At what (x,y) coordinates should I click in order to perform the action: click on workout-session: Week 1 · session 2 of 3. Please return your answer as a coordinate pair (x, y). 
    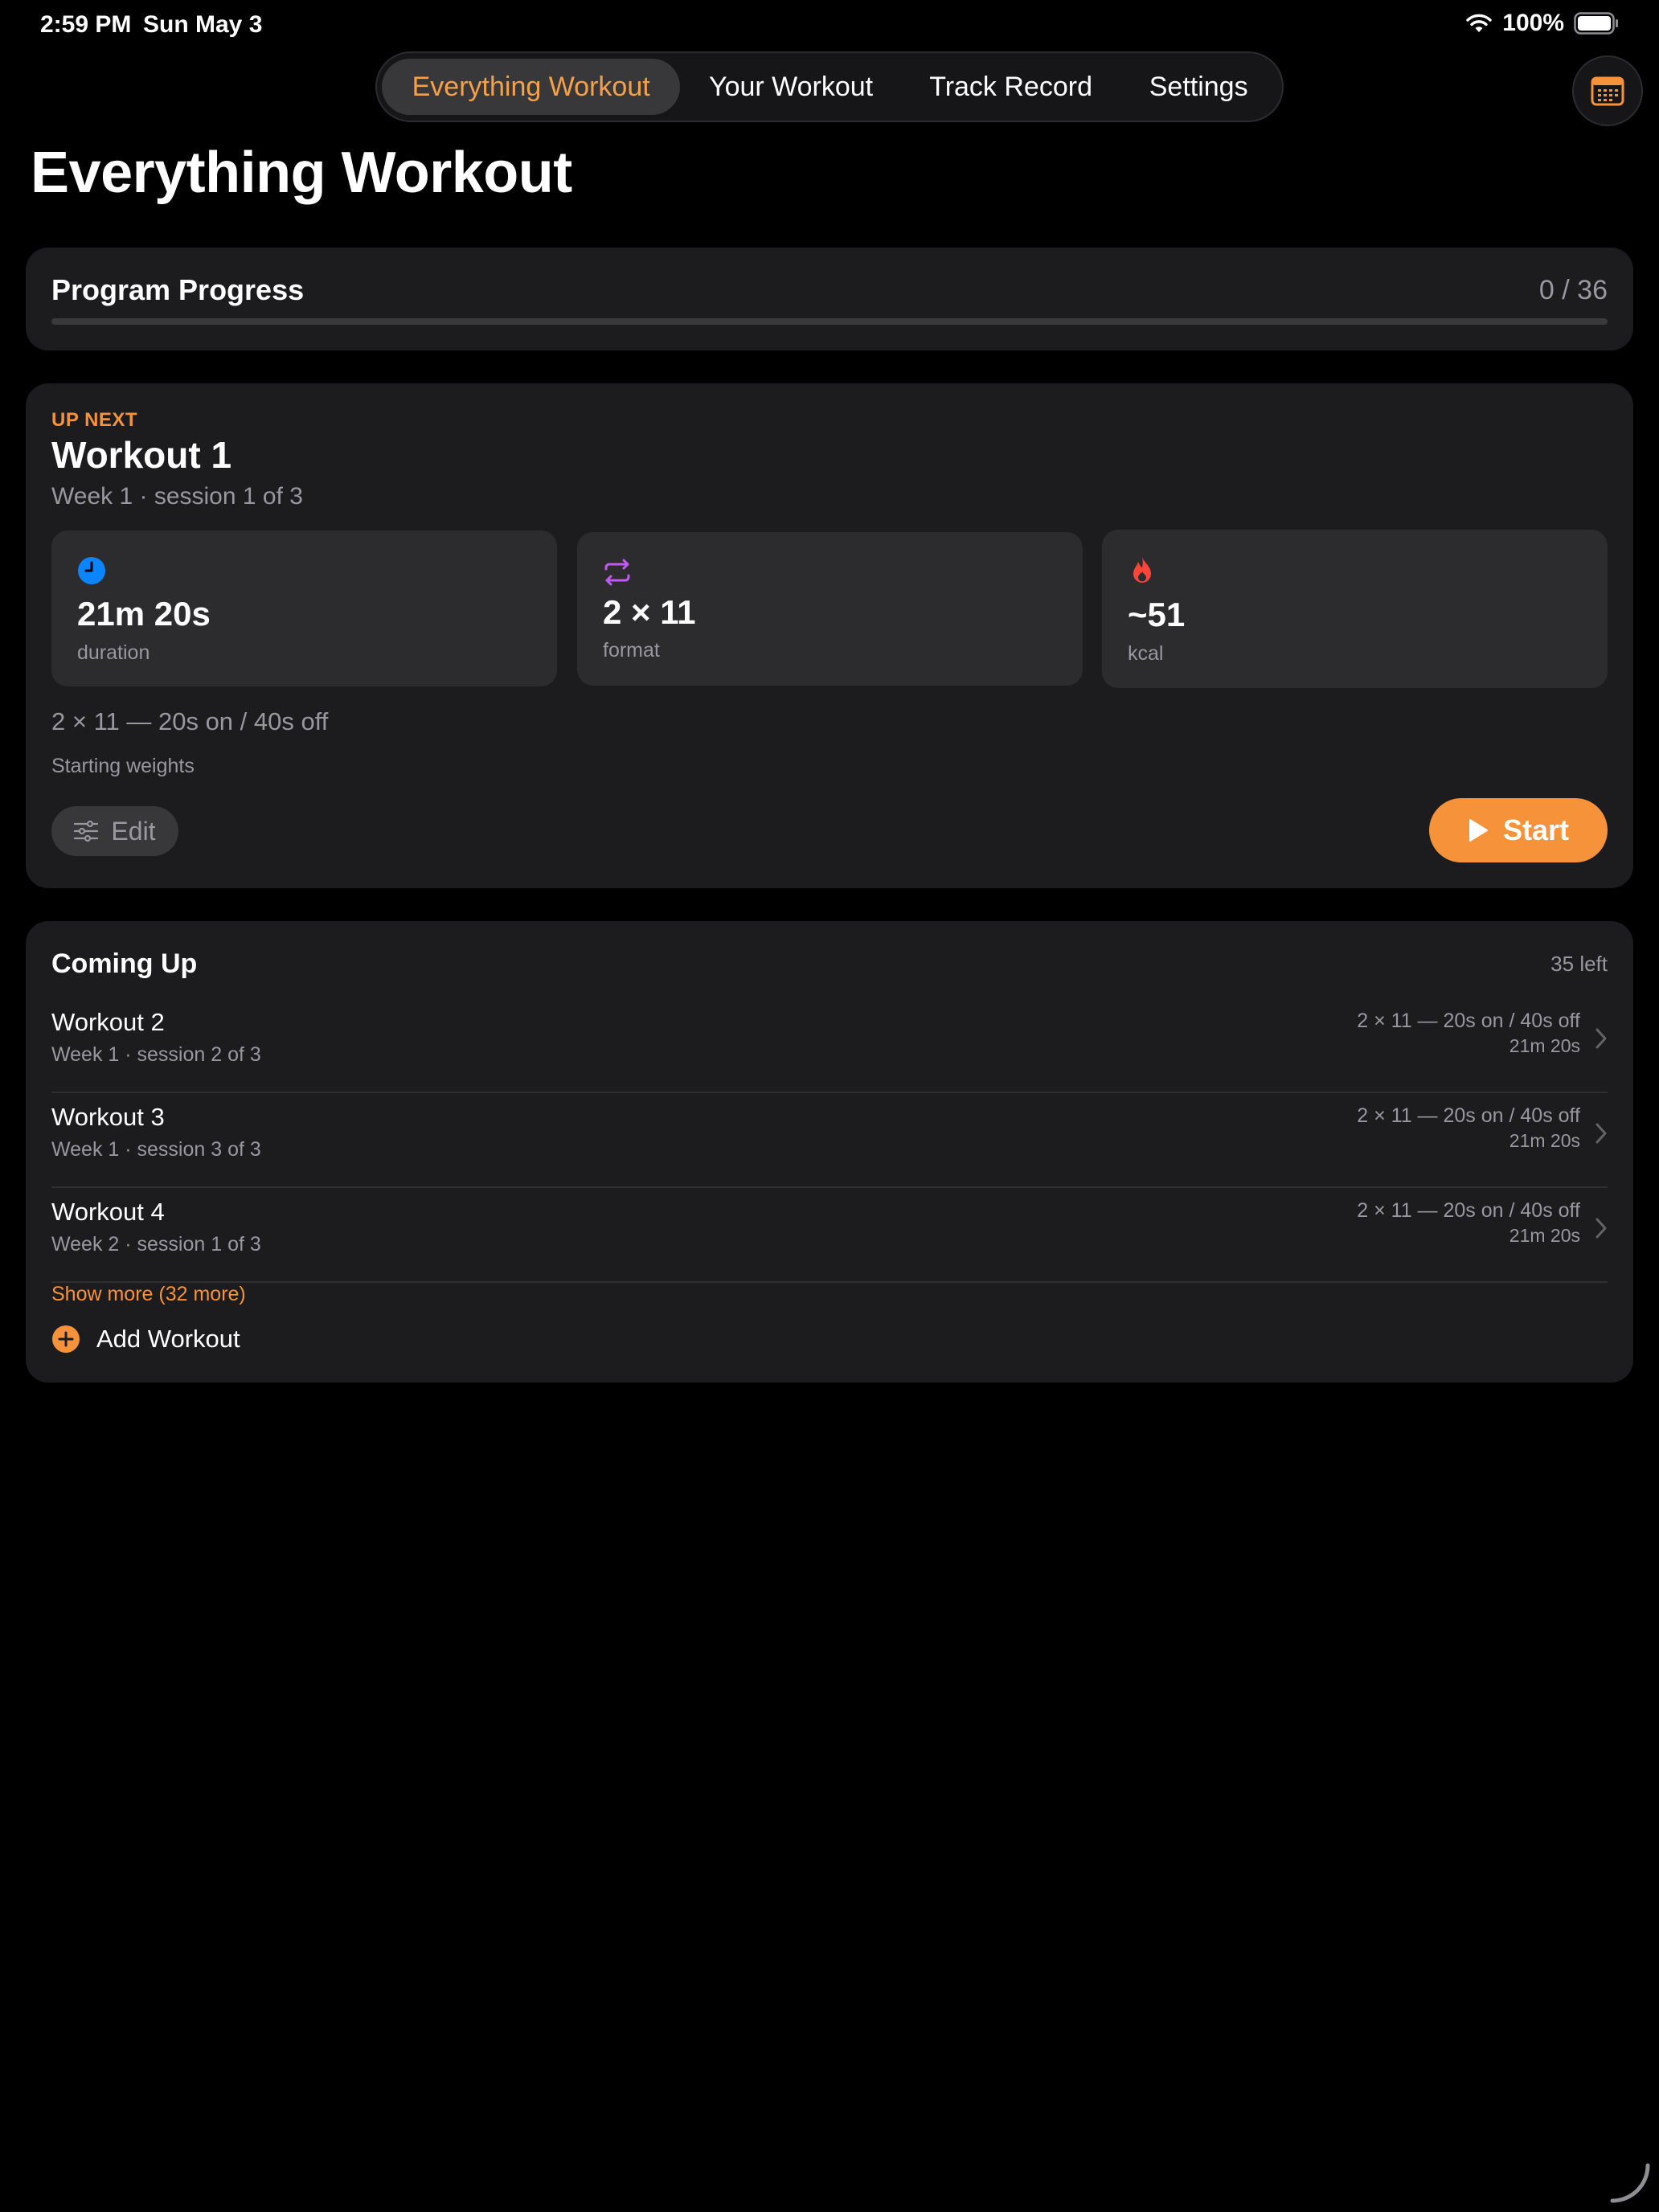
    Looking at the image, I should click on (156, 1054).